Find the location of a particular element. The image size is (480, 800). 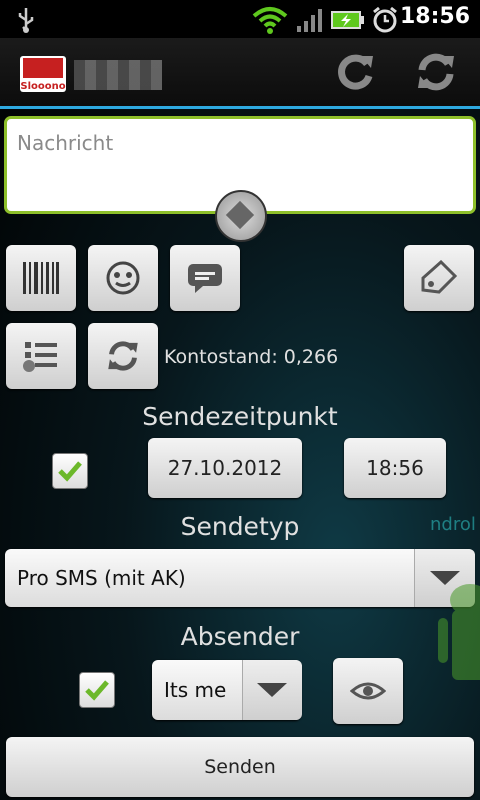

date-value: 27.10.2012 is located at coordinates (225, 468).